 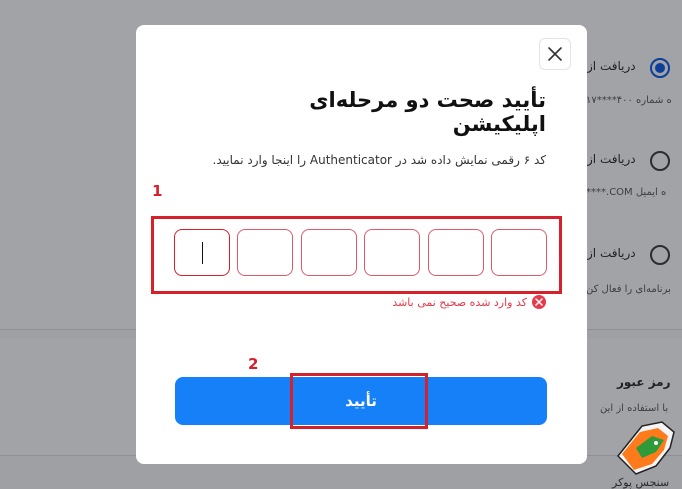 I want to click on close-icon, so click(x=555, y=54).